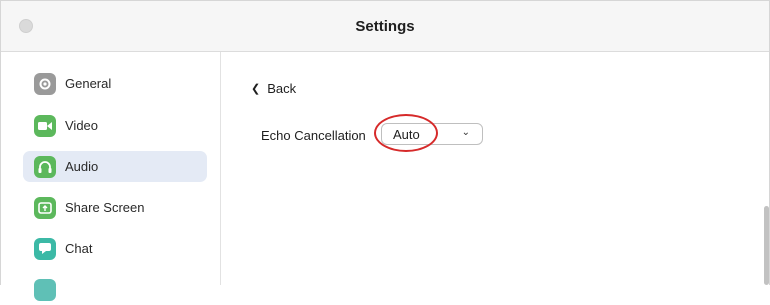 The image size is (770, 305). I want to click on echo-cancellation-value: Auto, so click(406, 134).